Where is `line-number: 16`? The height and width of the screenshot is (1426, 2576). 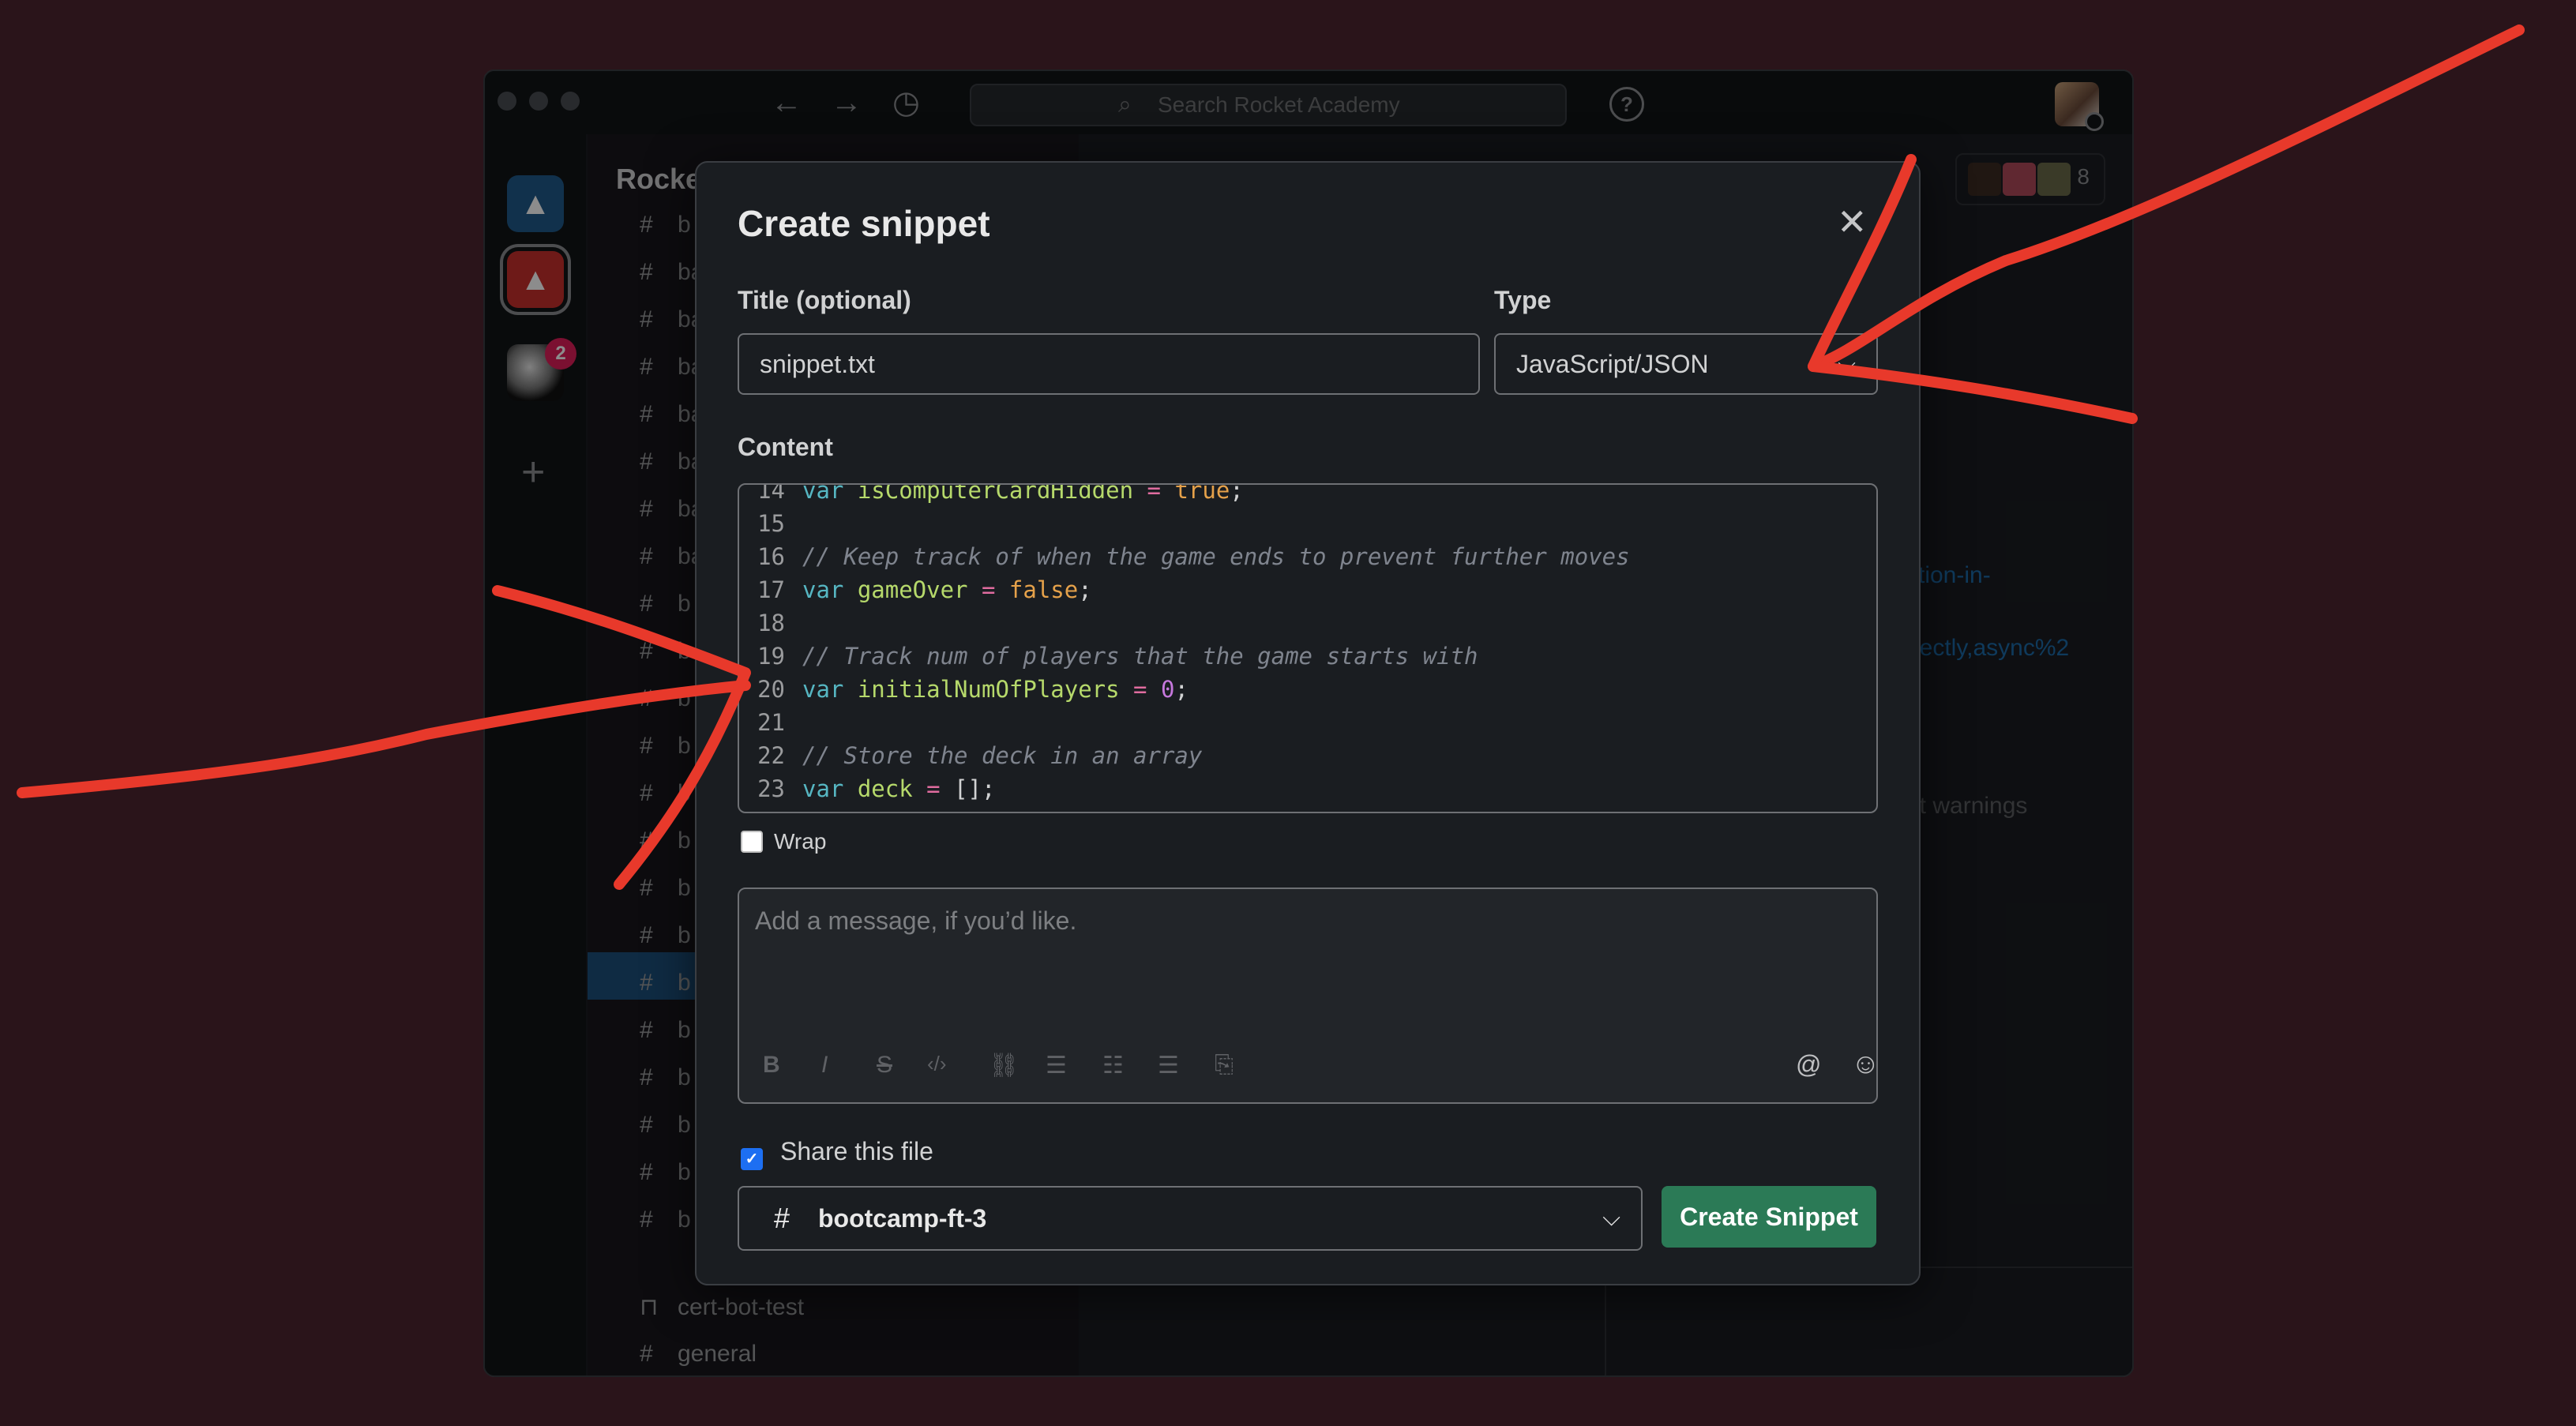 line-number: 16 is located at coordinates (771, 556).